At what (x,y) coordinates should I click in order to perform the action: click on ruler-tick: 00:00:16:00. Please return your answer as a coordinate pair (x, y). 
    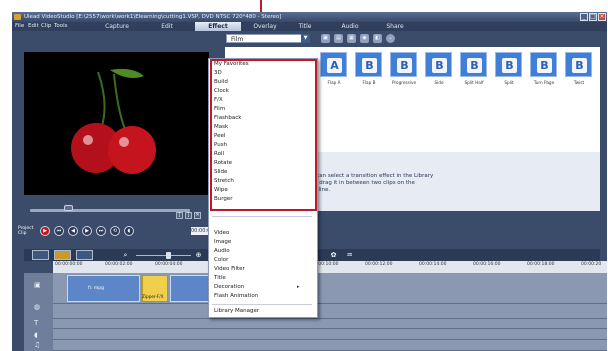
    Looking at the image, I should click on (487, 264).